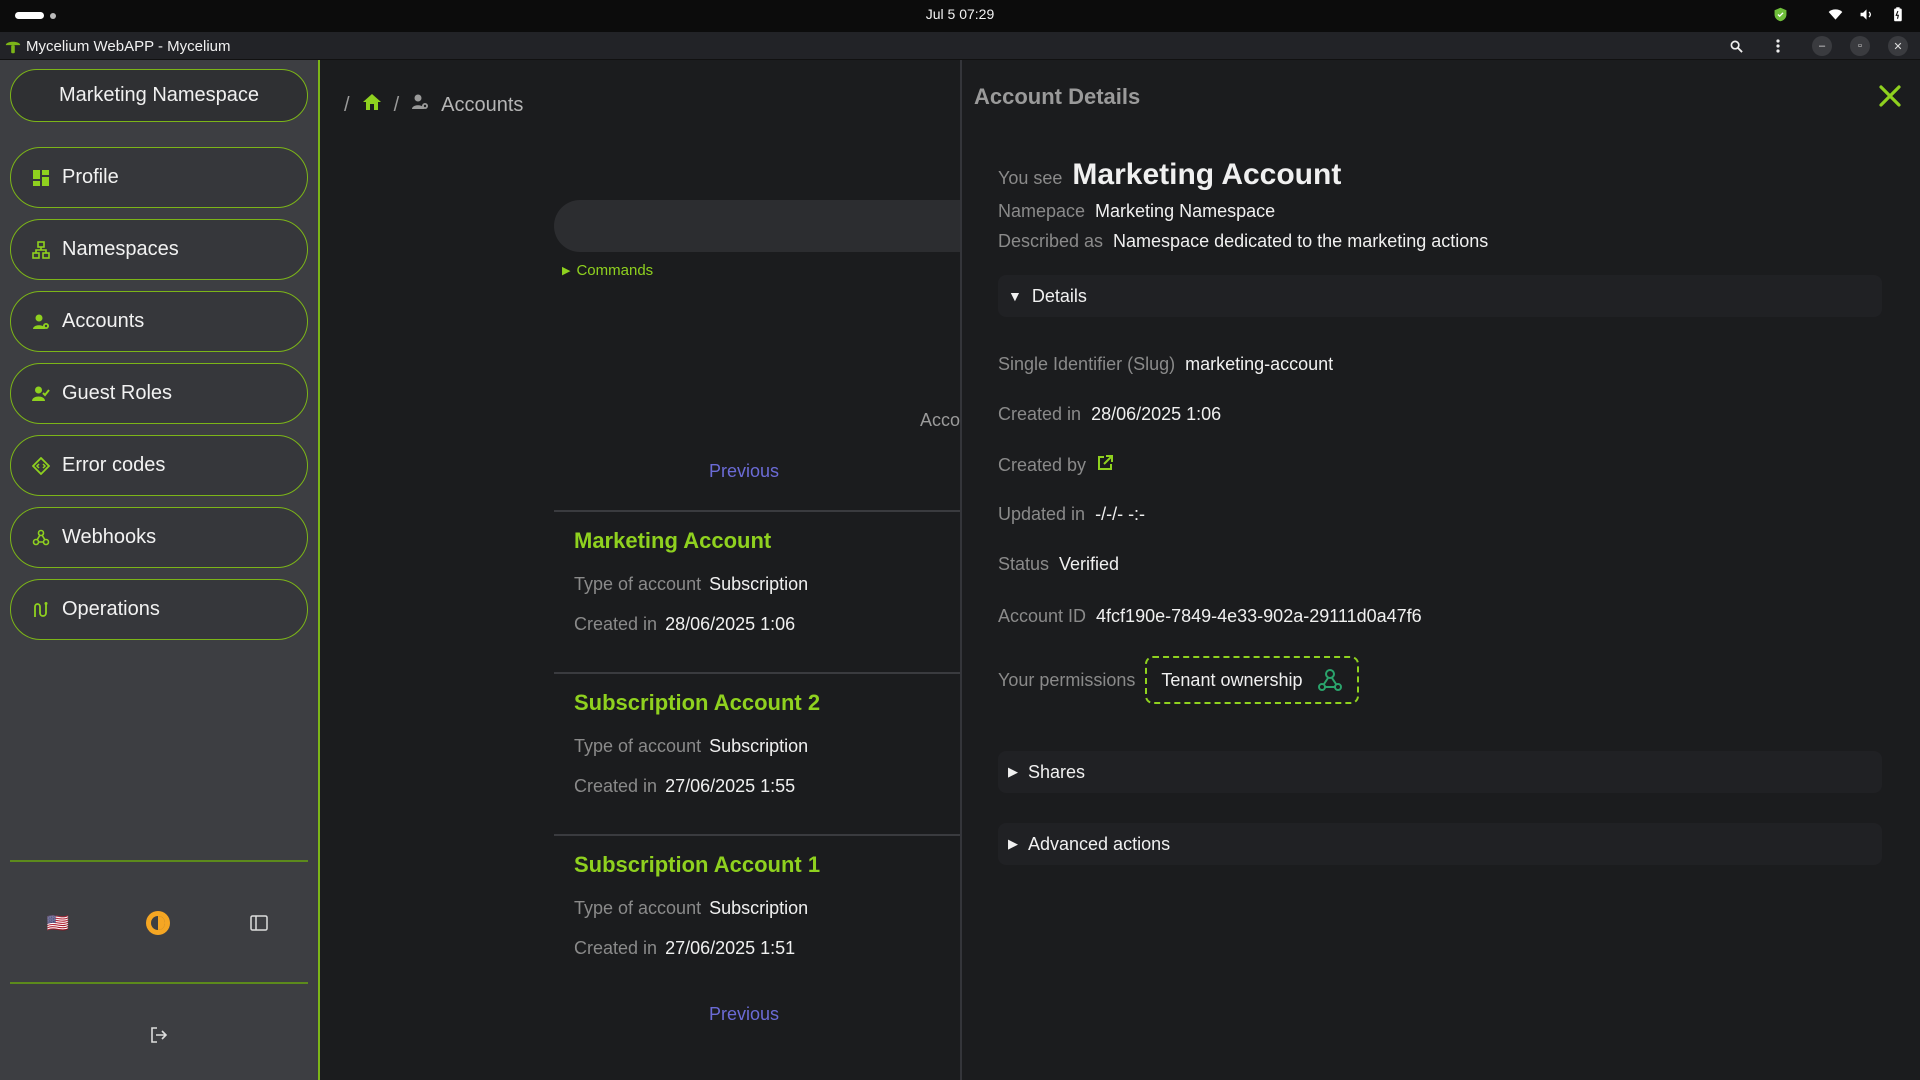 The width and height of the screenshot is (1920, 1080). I want to click on sidebar-item-label: Namespaces, so click(120, 249).